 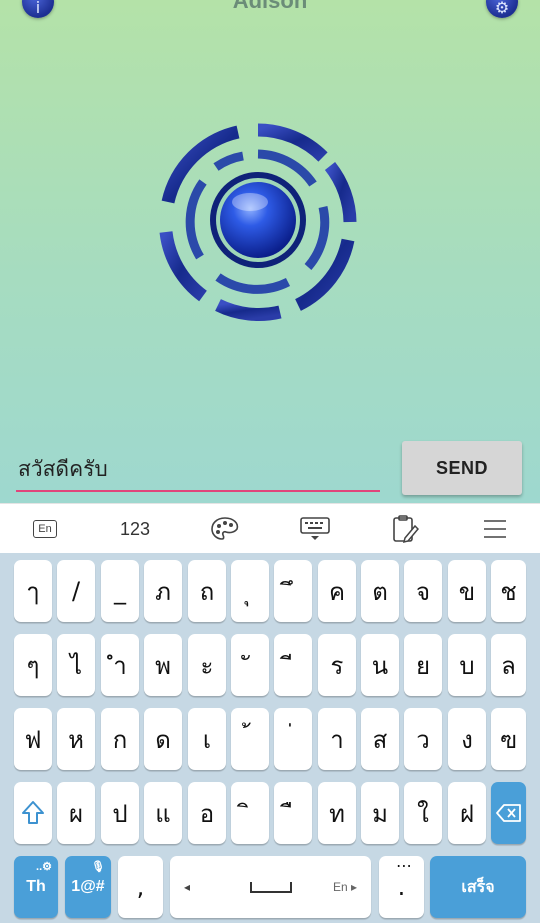 I want to click on key: ึ, so click(x=293, y=591).